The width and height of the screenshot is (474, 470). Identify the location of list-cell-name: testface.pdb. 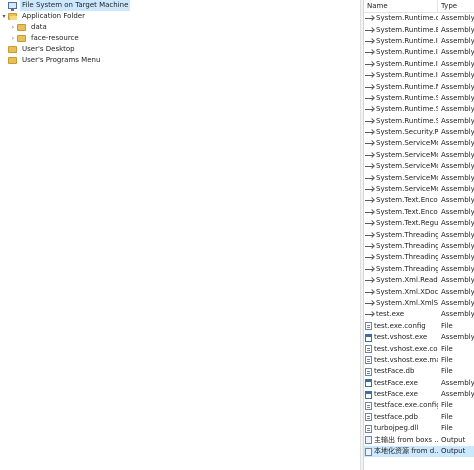
(401, 417).